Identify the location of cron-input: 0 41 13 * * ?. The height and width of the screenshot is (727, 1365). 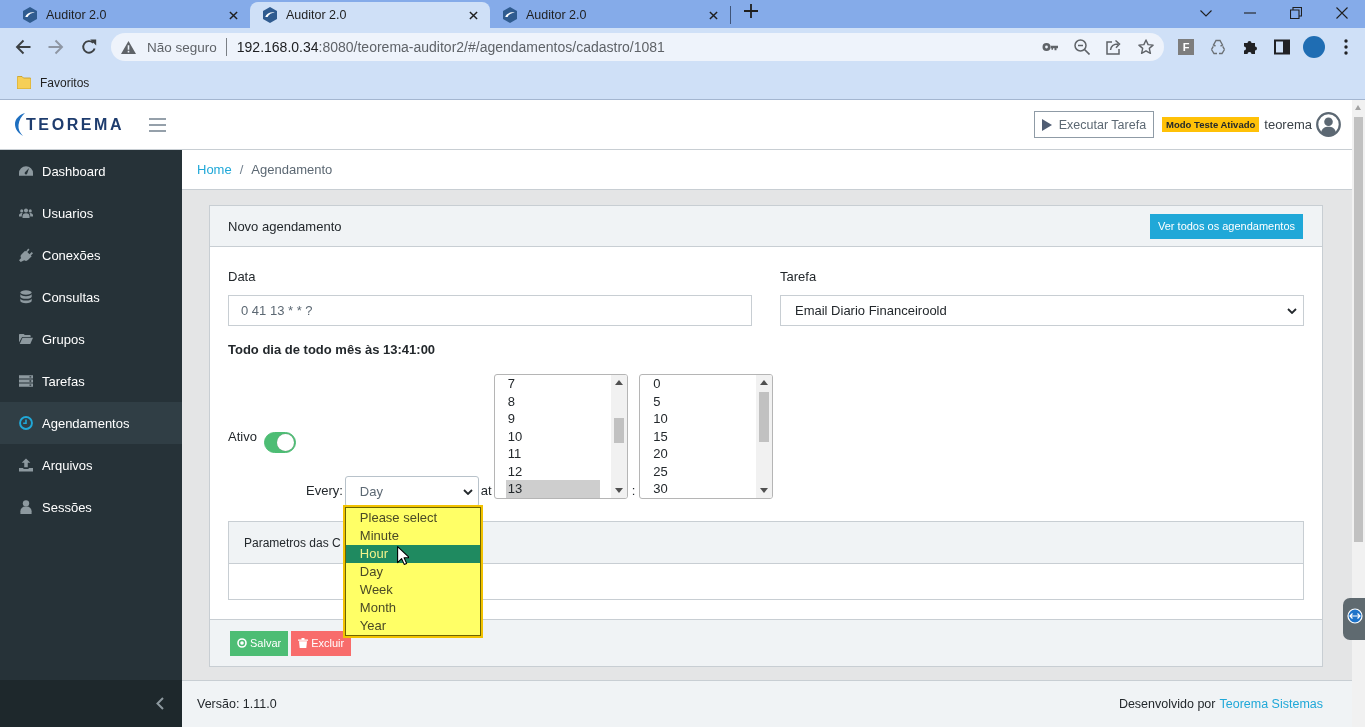
(490, 310).